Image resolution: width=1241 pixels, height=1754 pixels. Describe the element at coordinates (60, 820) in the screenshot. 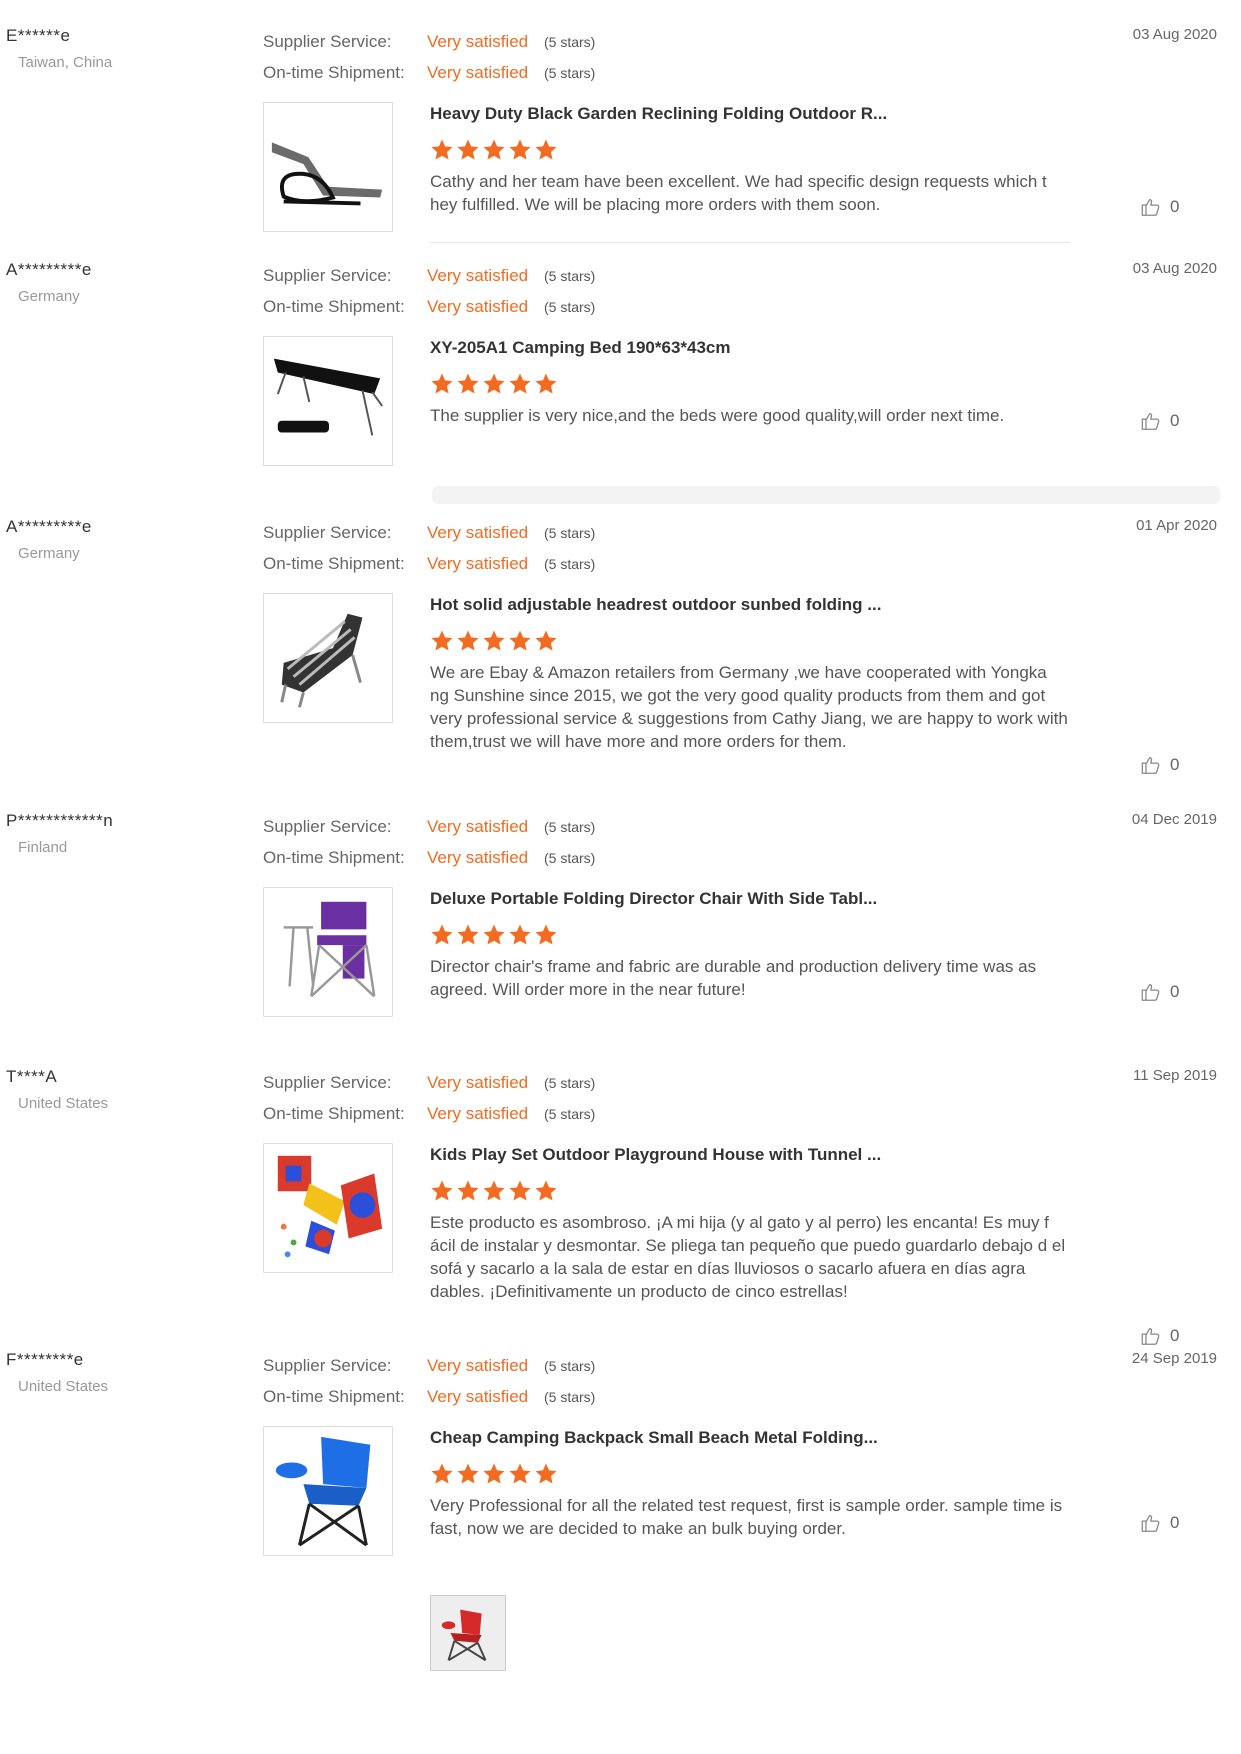

I see `buyer-name: P************n` at that location.